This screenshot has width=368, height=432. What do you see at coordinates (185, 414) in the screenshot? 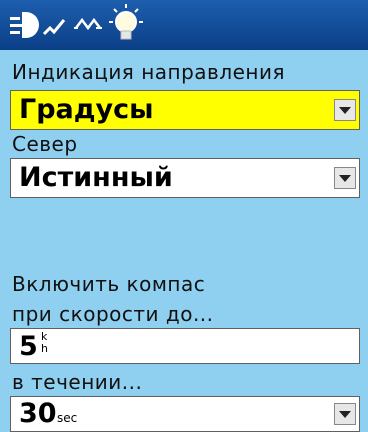
I see `duration-field: 30 sec` at bounding box center [185, 414].